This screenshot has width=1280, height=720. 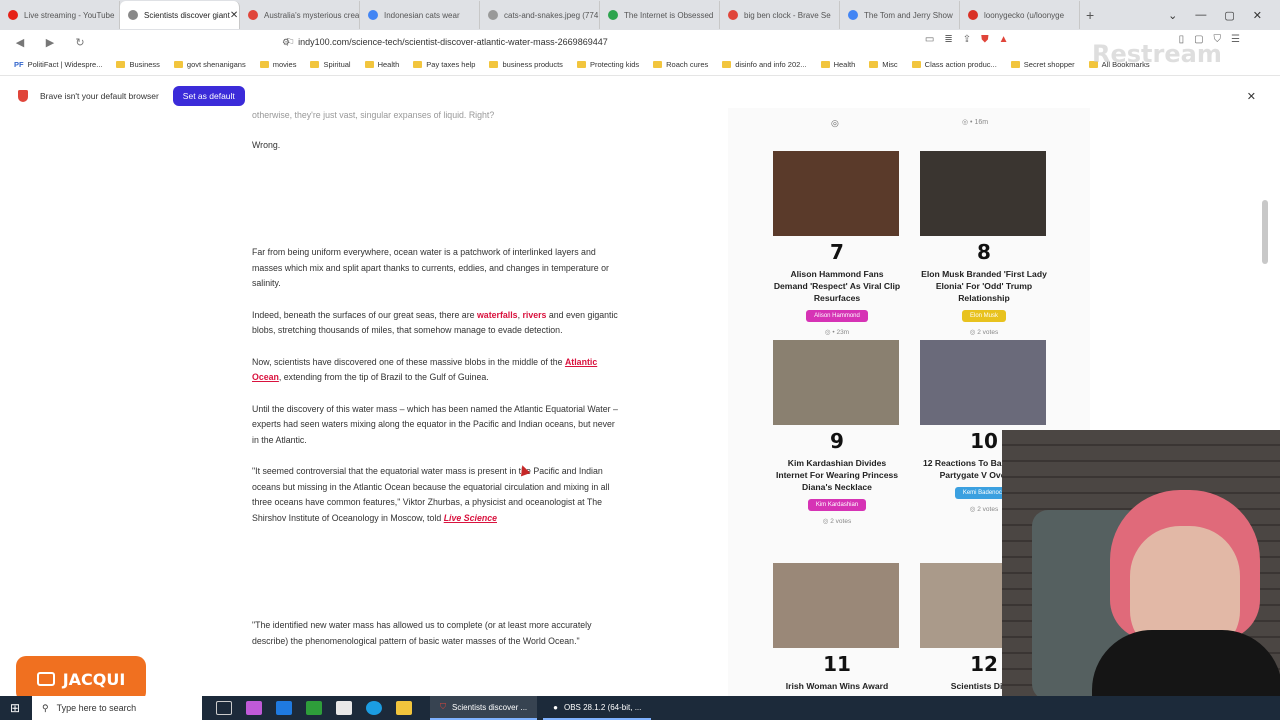 I want to click on maximize-icon: ▢, so click(x=1229, y=15).